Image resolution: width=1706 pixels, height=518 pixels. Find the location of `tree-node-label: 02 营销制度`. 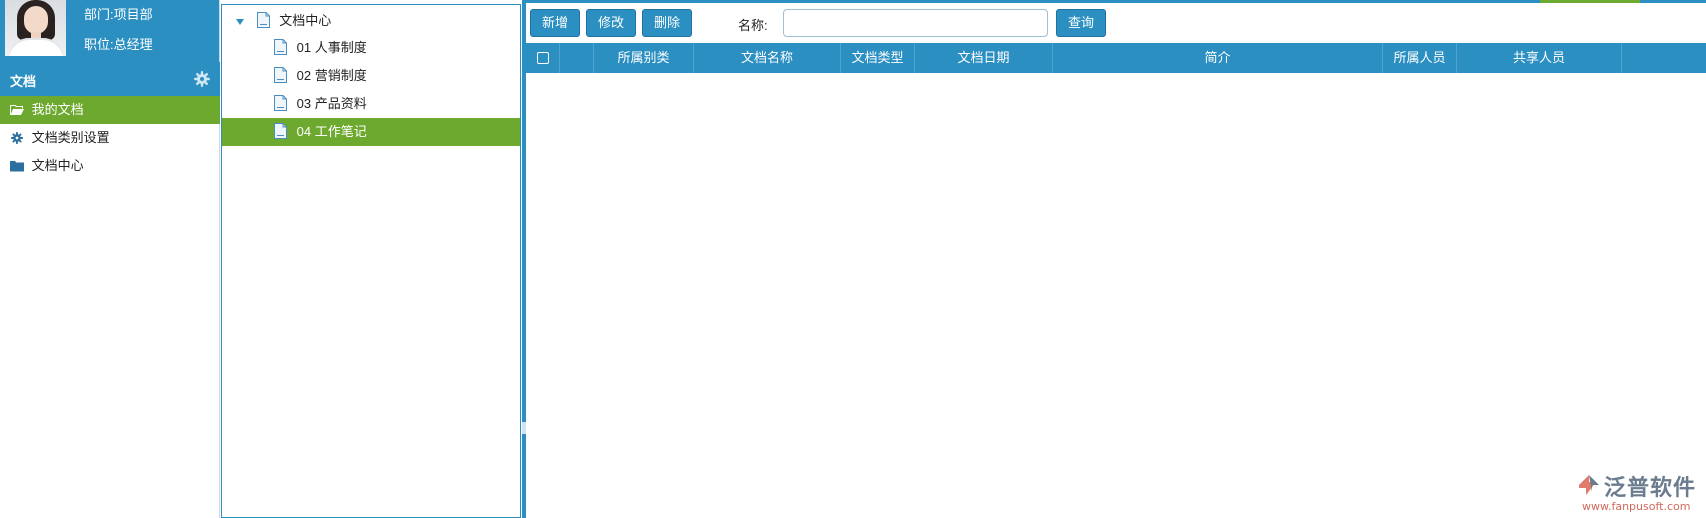

tree-node-label: 02 营销制度 is located at coordinates (331, 75).